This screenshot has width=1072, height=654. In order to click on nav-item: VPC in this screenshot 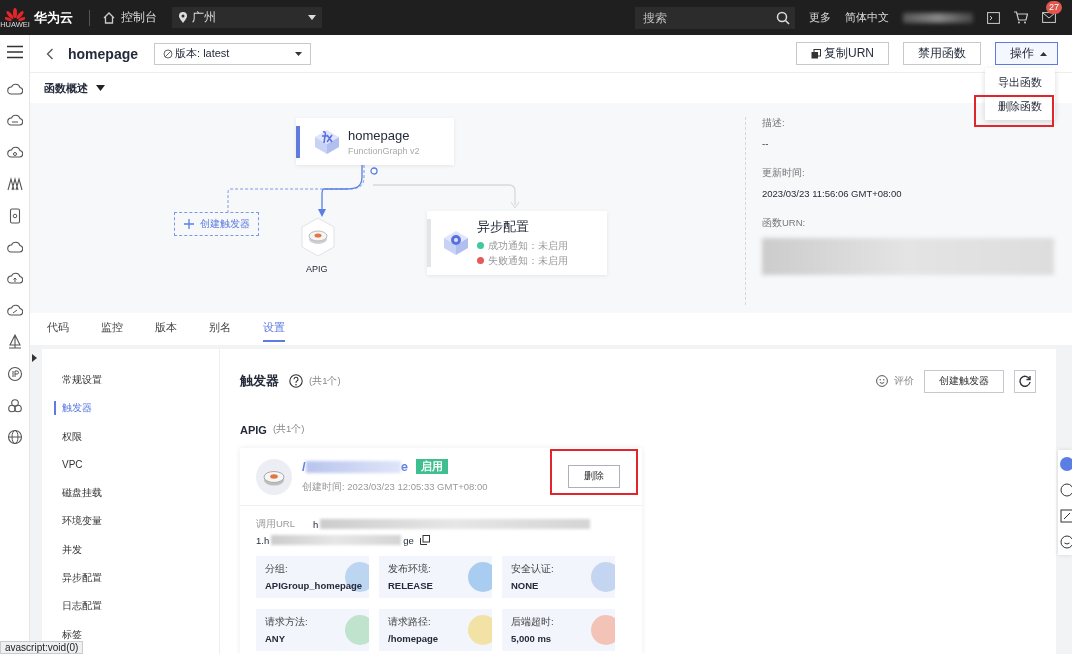, I will do `click(68, 464)`.